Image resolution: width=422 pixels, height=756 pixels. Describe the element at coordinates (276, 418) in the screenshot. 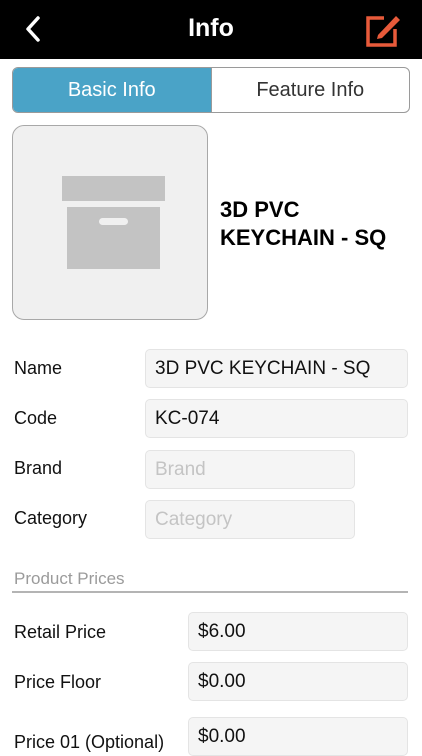

I see `code-field: KC-074` at that location.